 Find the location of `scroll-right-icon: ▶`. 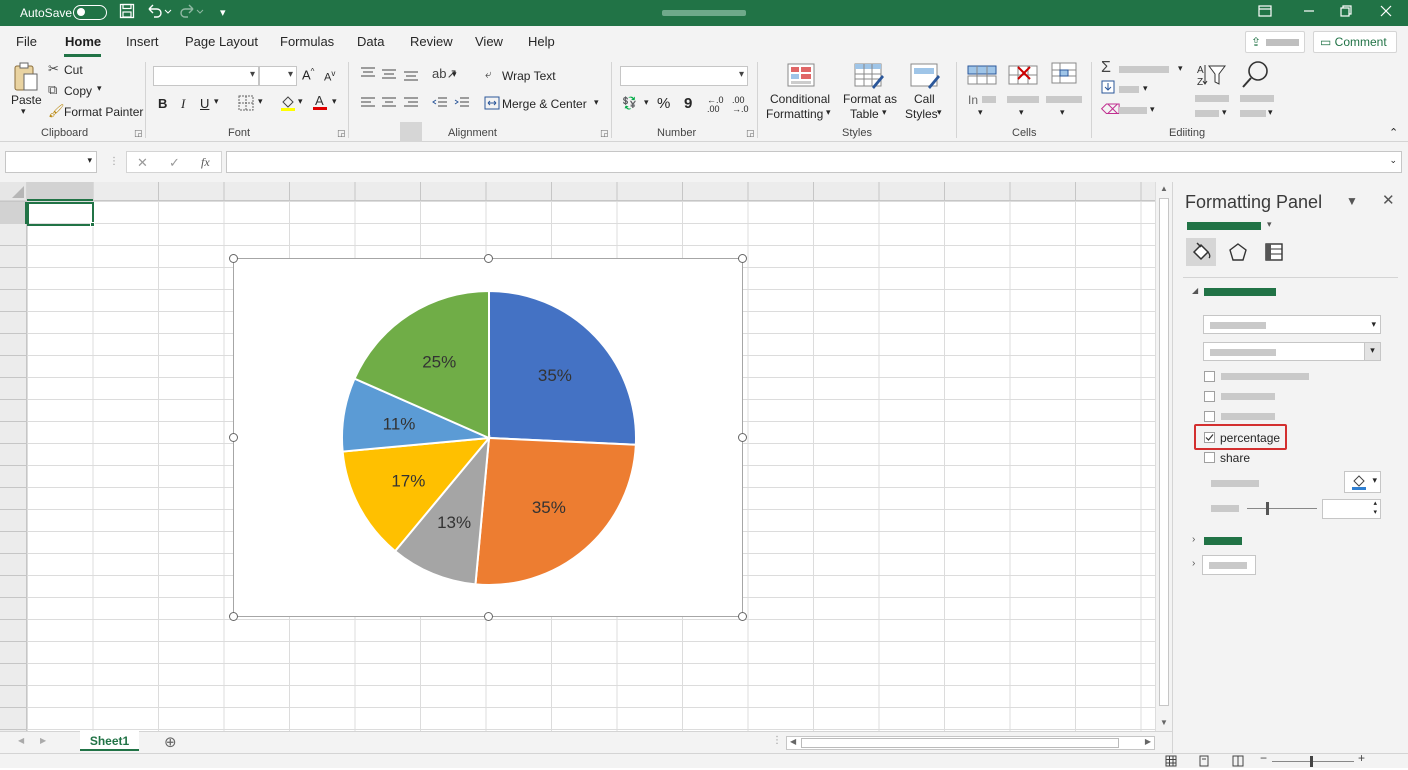

scroll-right-icon: ▶ is located at coordinates (1148, 741).